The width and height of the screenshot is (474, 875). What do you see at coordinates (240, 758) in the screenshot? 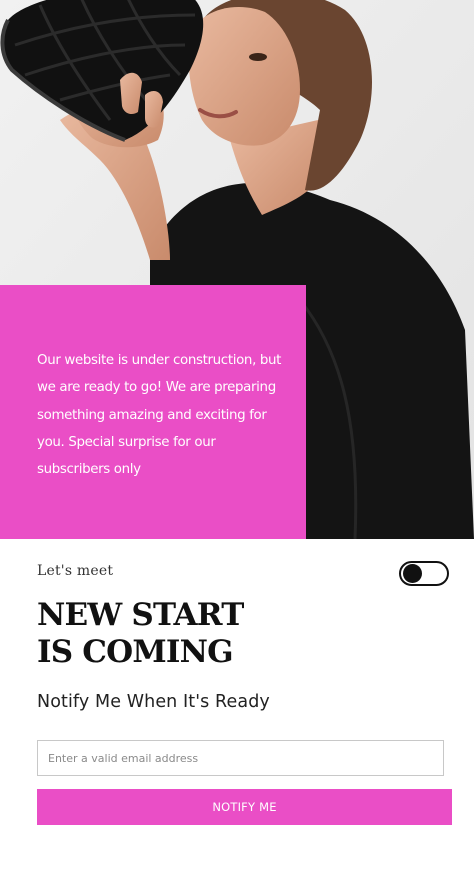
I see `email-input` at bounding box center [240, 758].